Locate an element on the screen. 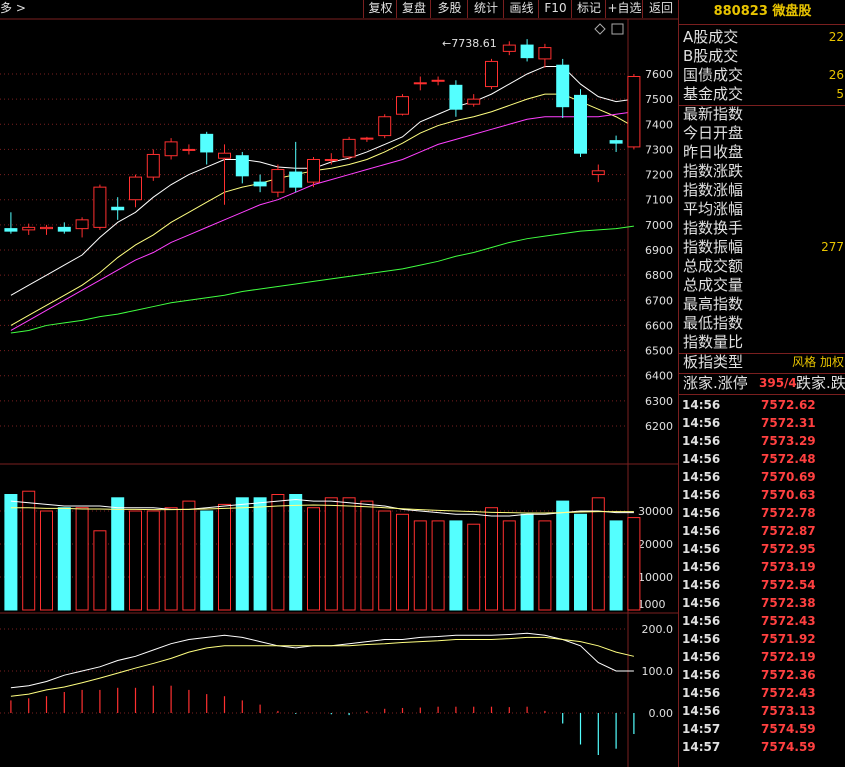 The image size is (845, 767). price-tick-label: 6300 is located at coordinates (659, 401).